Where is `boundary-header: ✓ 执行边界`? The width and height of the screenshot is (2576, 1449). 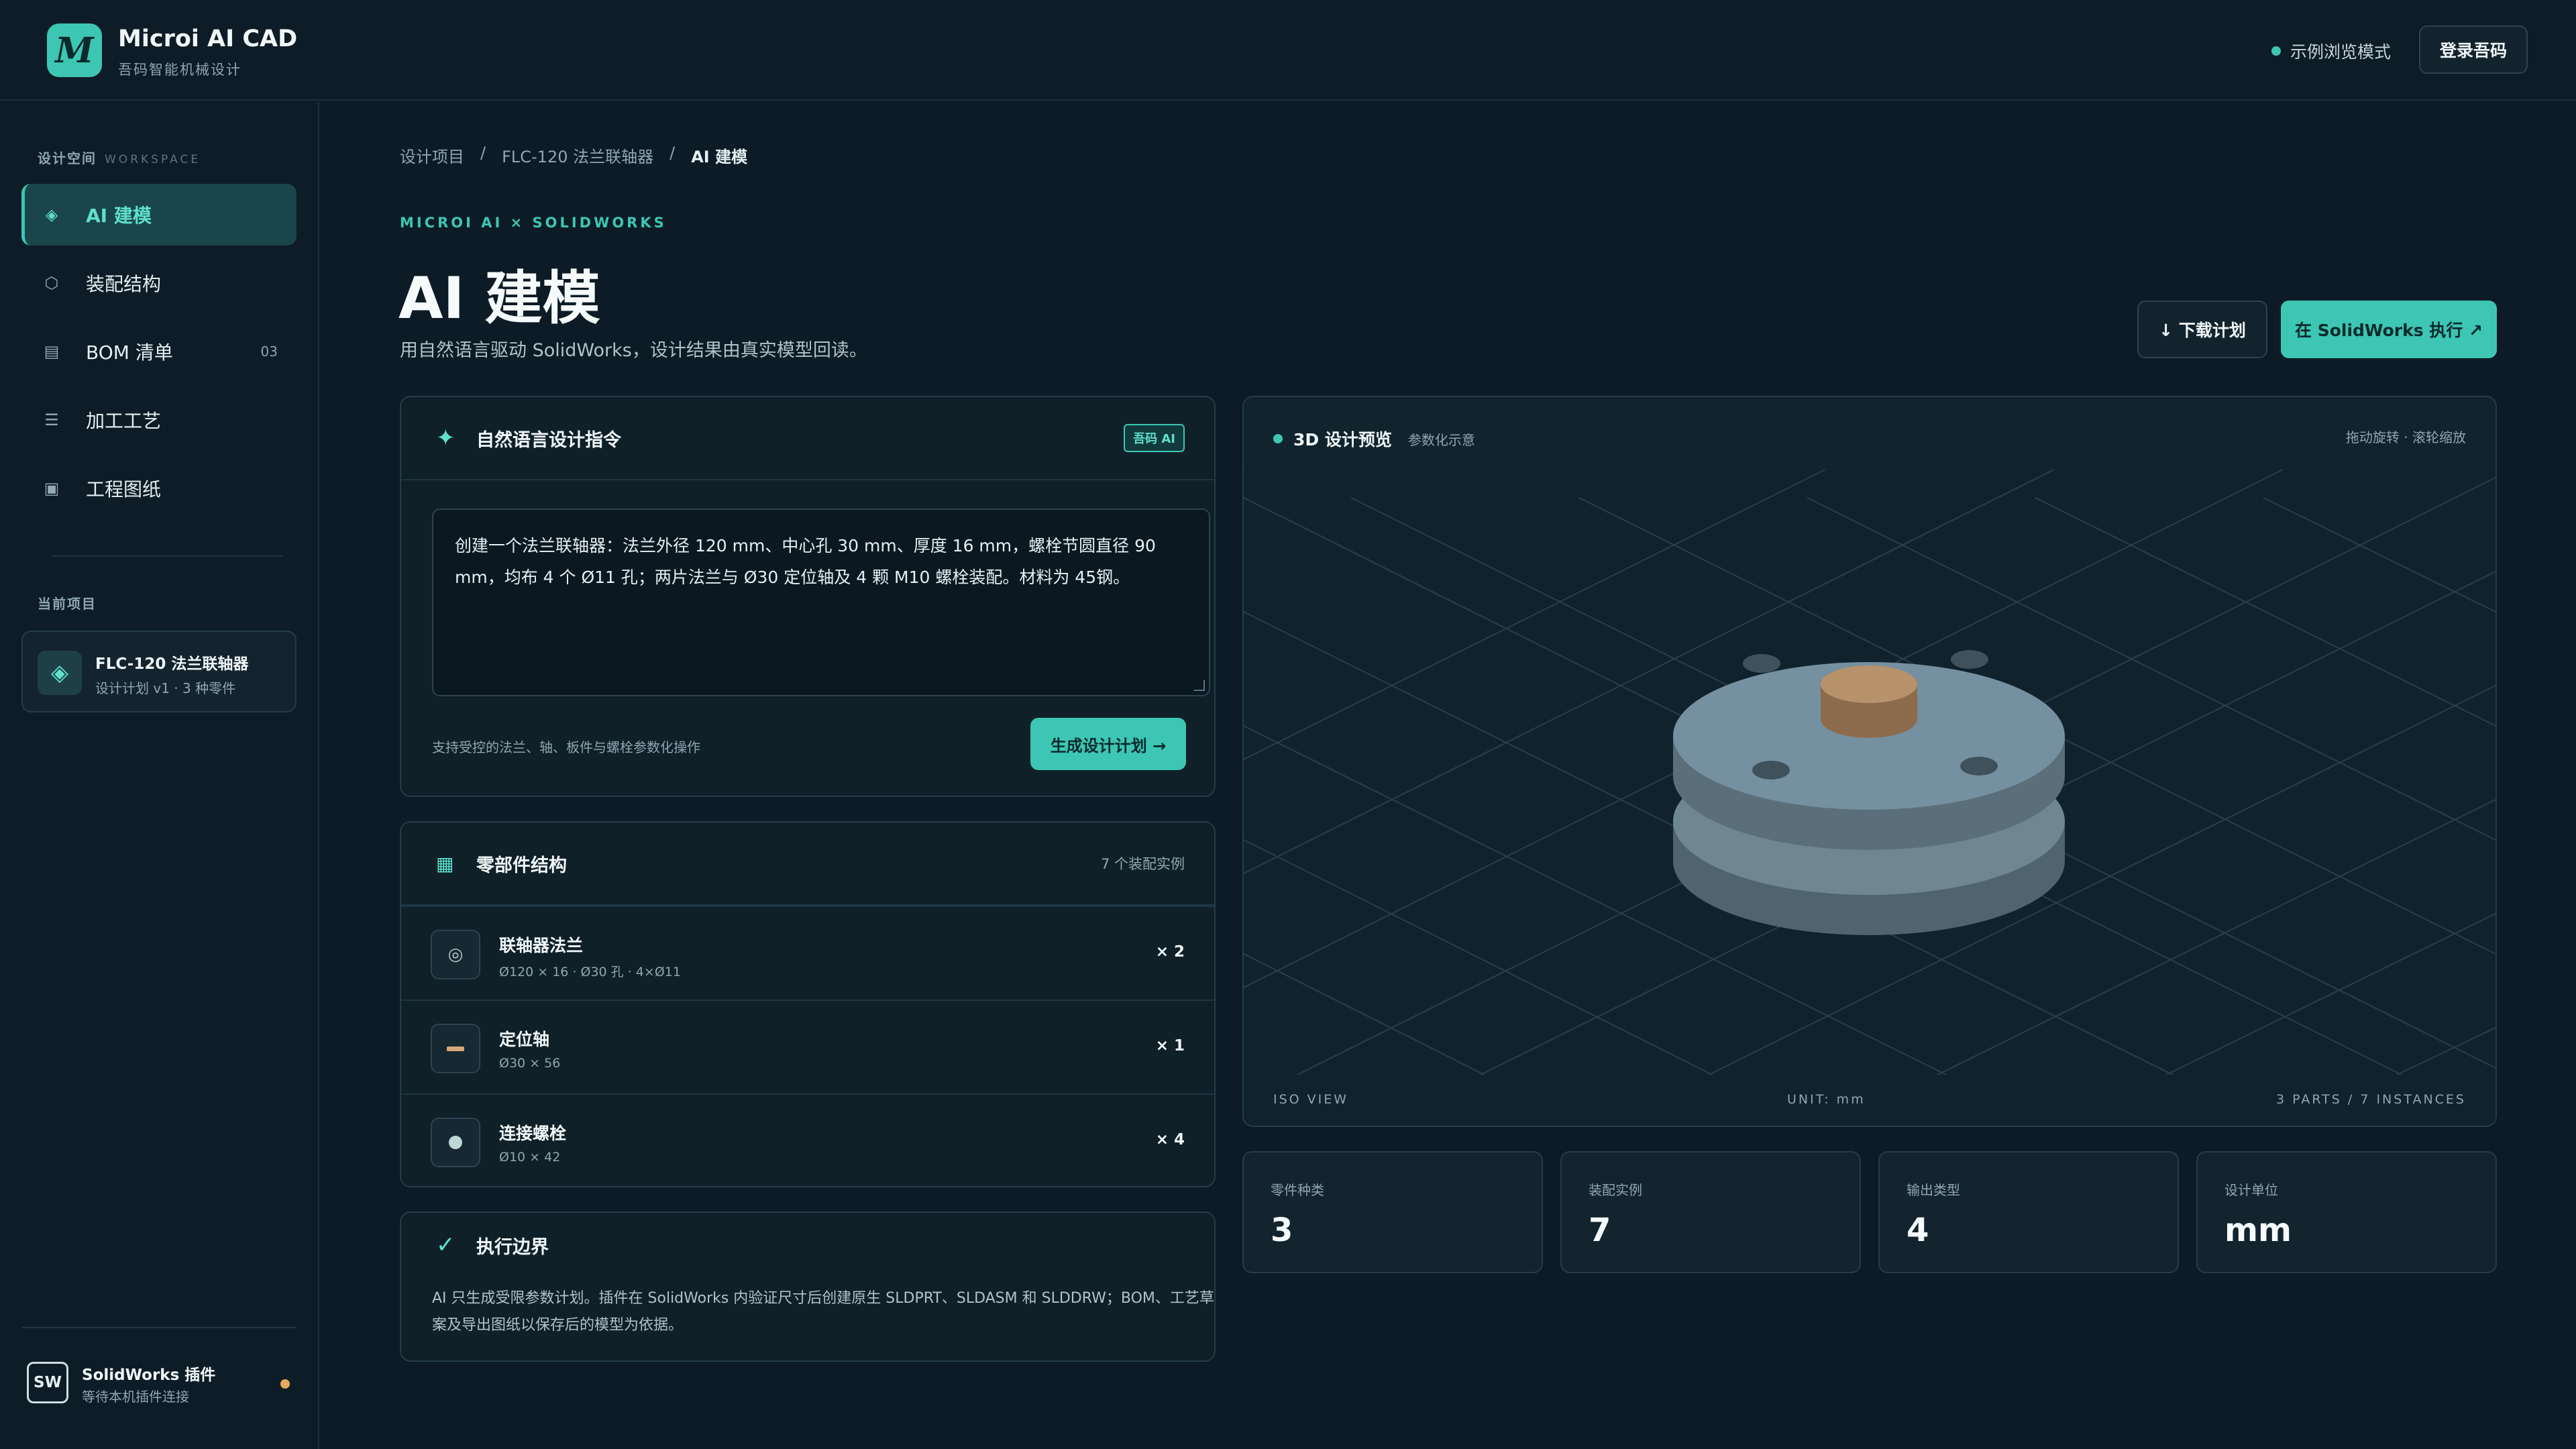
boundary-header: ✓ 执行边界 is located at coordinates (492, 1245).